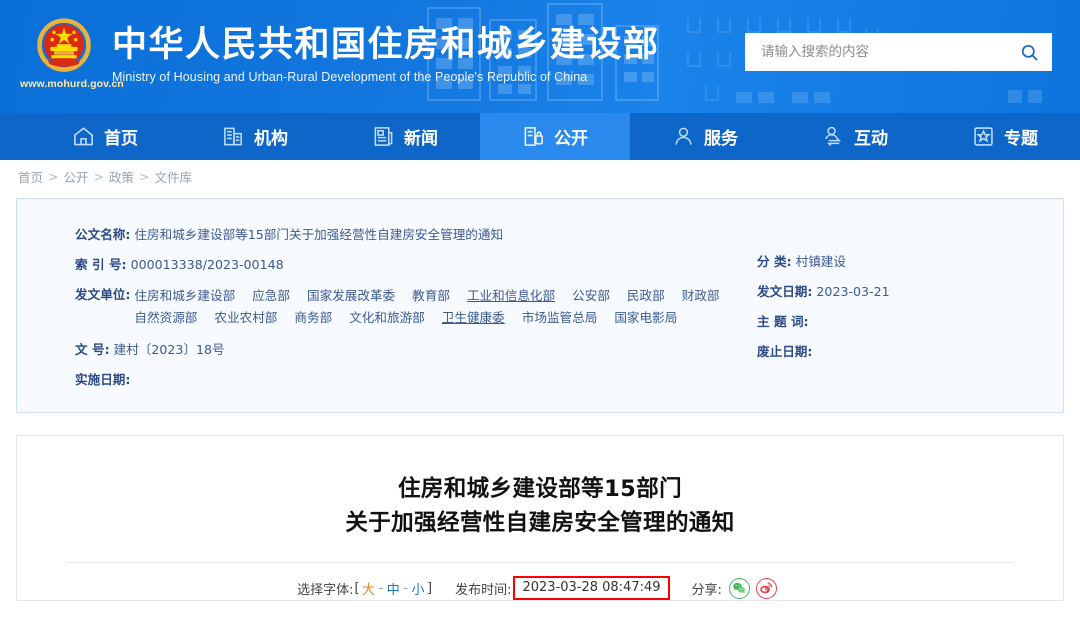 The width and height of the screenshot is (1080, 621). I want to click on nav-item-home: 首页, so click(105, 136).